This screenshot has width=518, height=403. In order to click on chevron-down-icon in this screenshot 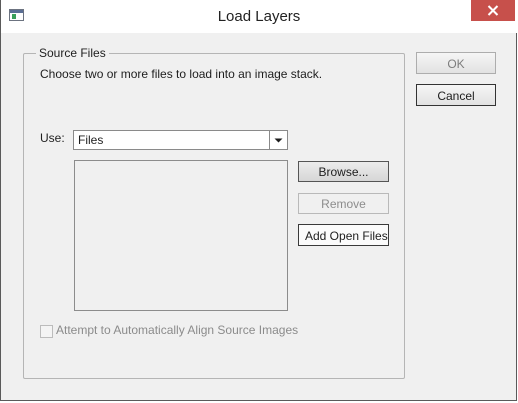, I will do `click(278, 140)`.